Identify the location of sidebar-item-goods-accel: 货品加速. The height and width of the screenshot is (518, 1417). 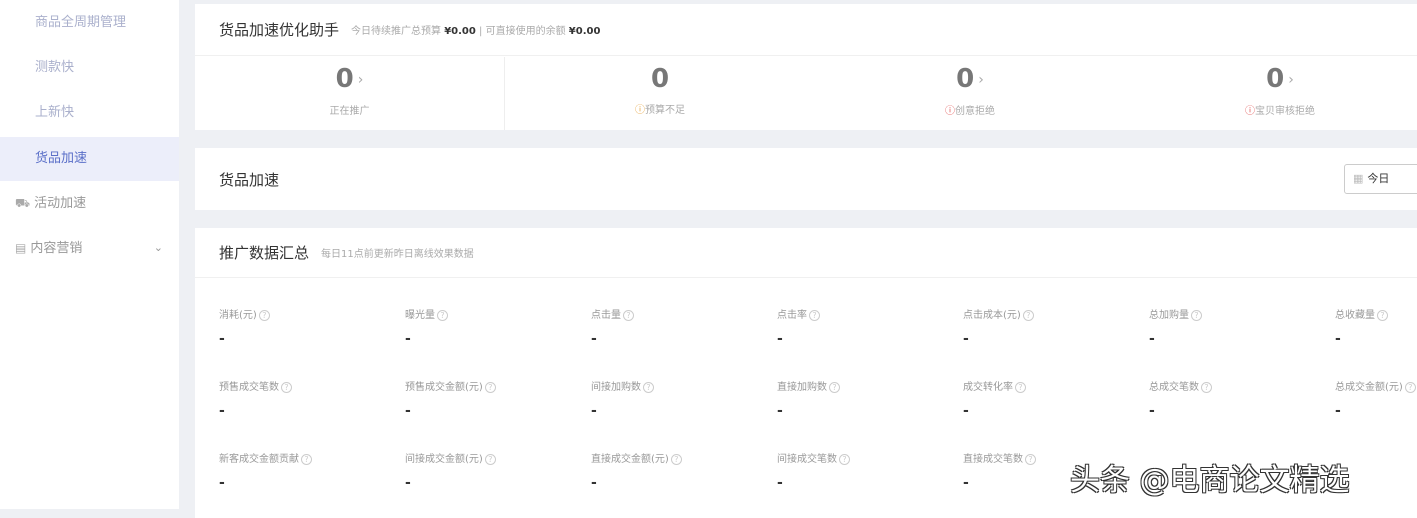
(89, 159).